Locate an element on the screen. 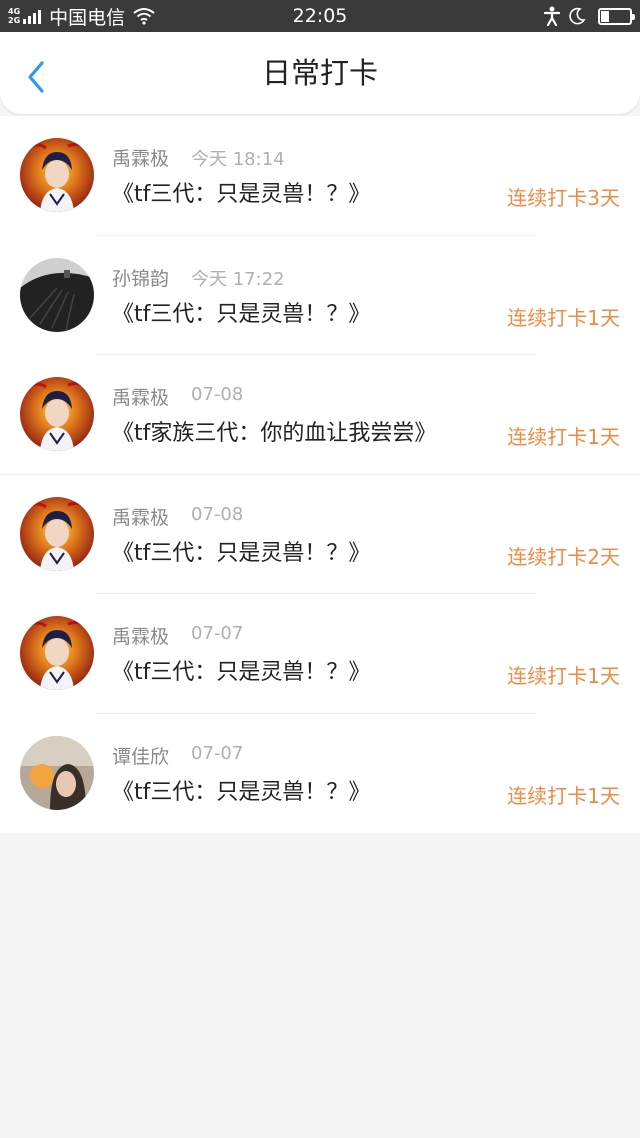 Image resolution: width=640 pixels, height=1138 pixels. fan-avatar-image is located at coordinates (57, 294).